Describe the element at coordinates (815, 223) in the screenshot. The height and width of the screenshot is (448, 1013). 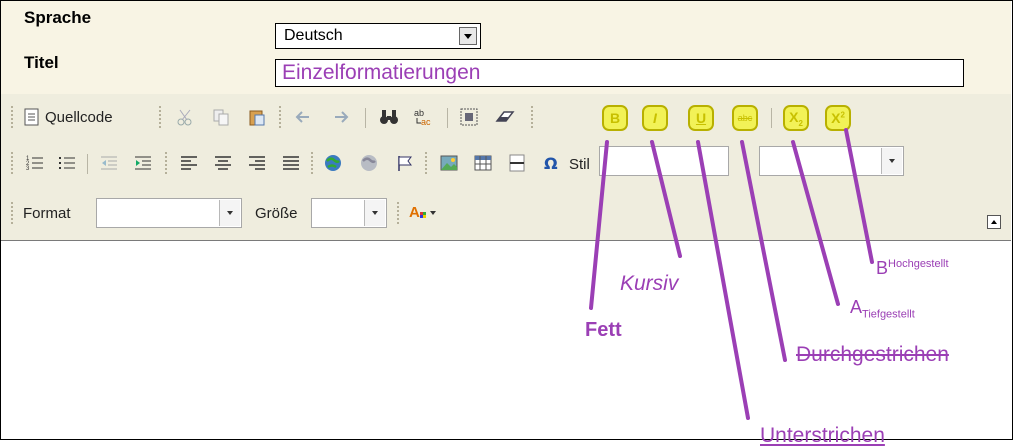
I see `subscript-pointer-line` at that location.